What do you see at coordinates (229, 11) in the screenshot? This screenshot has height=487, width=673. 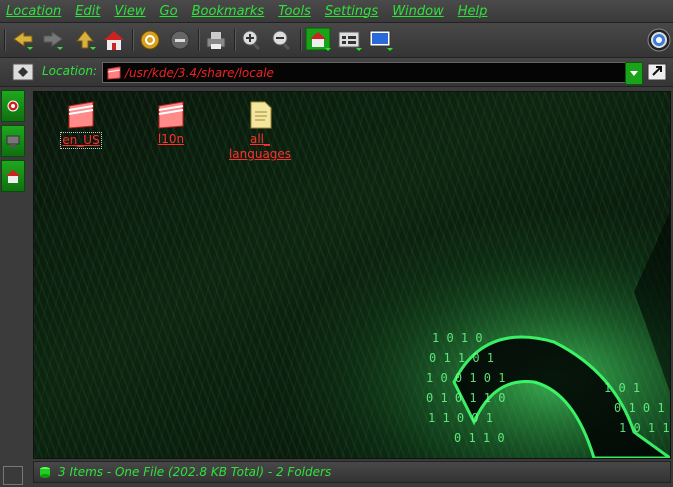 I see `menu-bookmarks: Bookmarks` at bounding box center [229, 11].